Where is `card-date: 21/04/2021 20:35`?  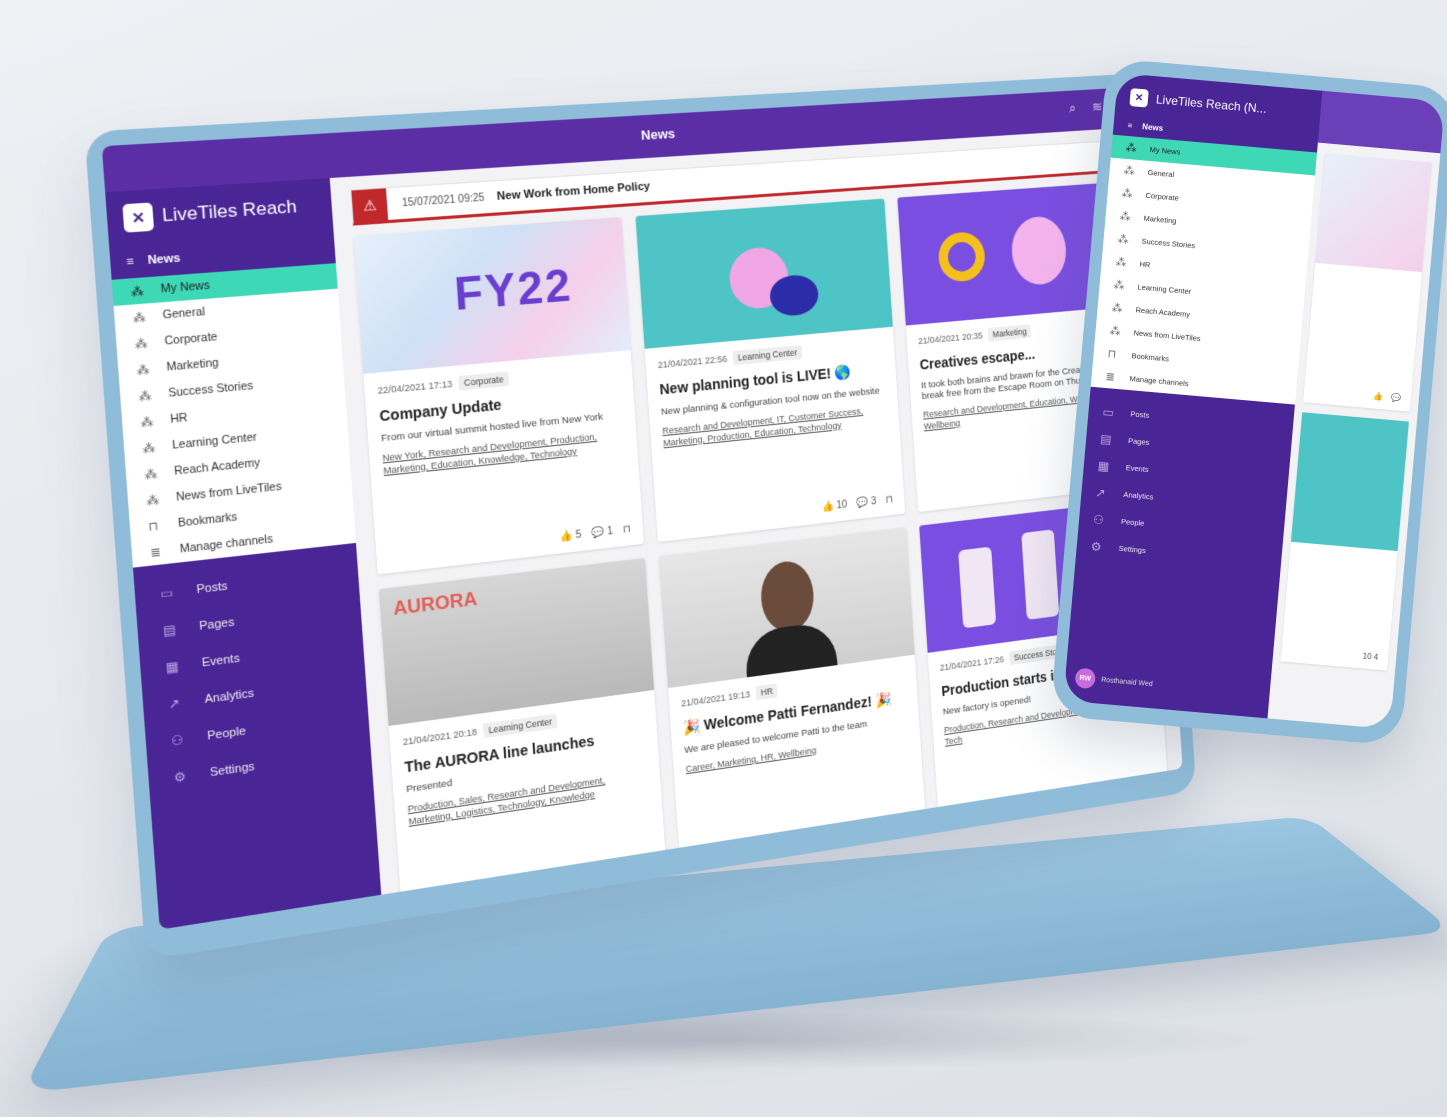 card-date: 21/04/2021 20:35 is located at coordinates (950, 338).